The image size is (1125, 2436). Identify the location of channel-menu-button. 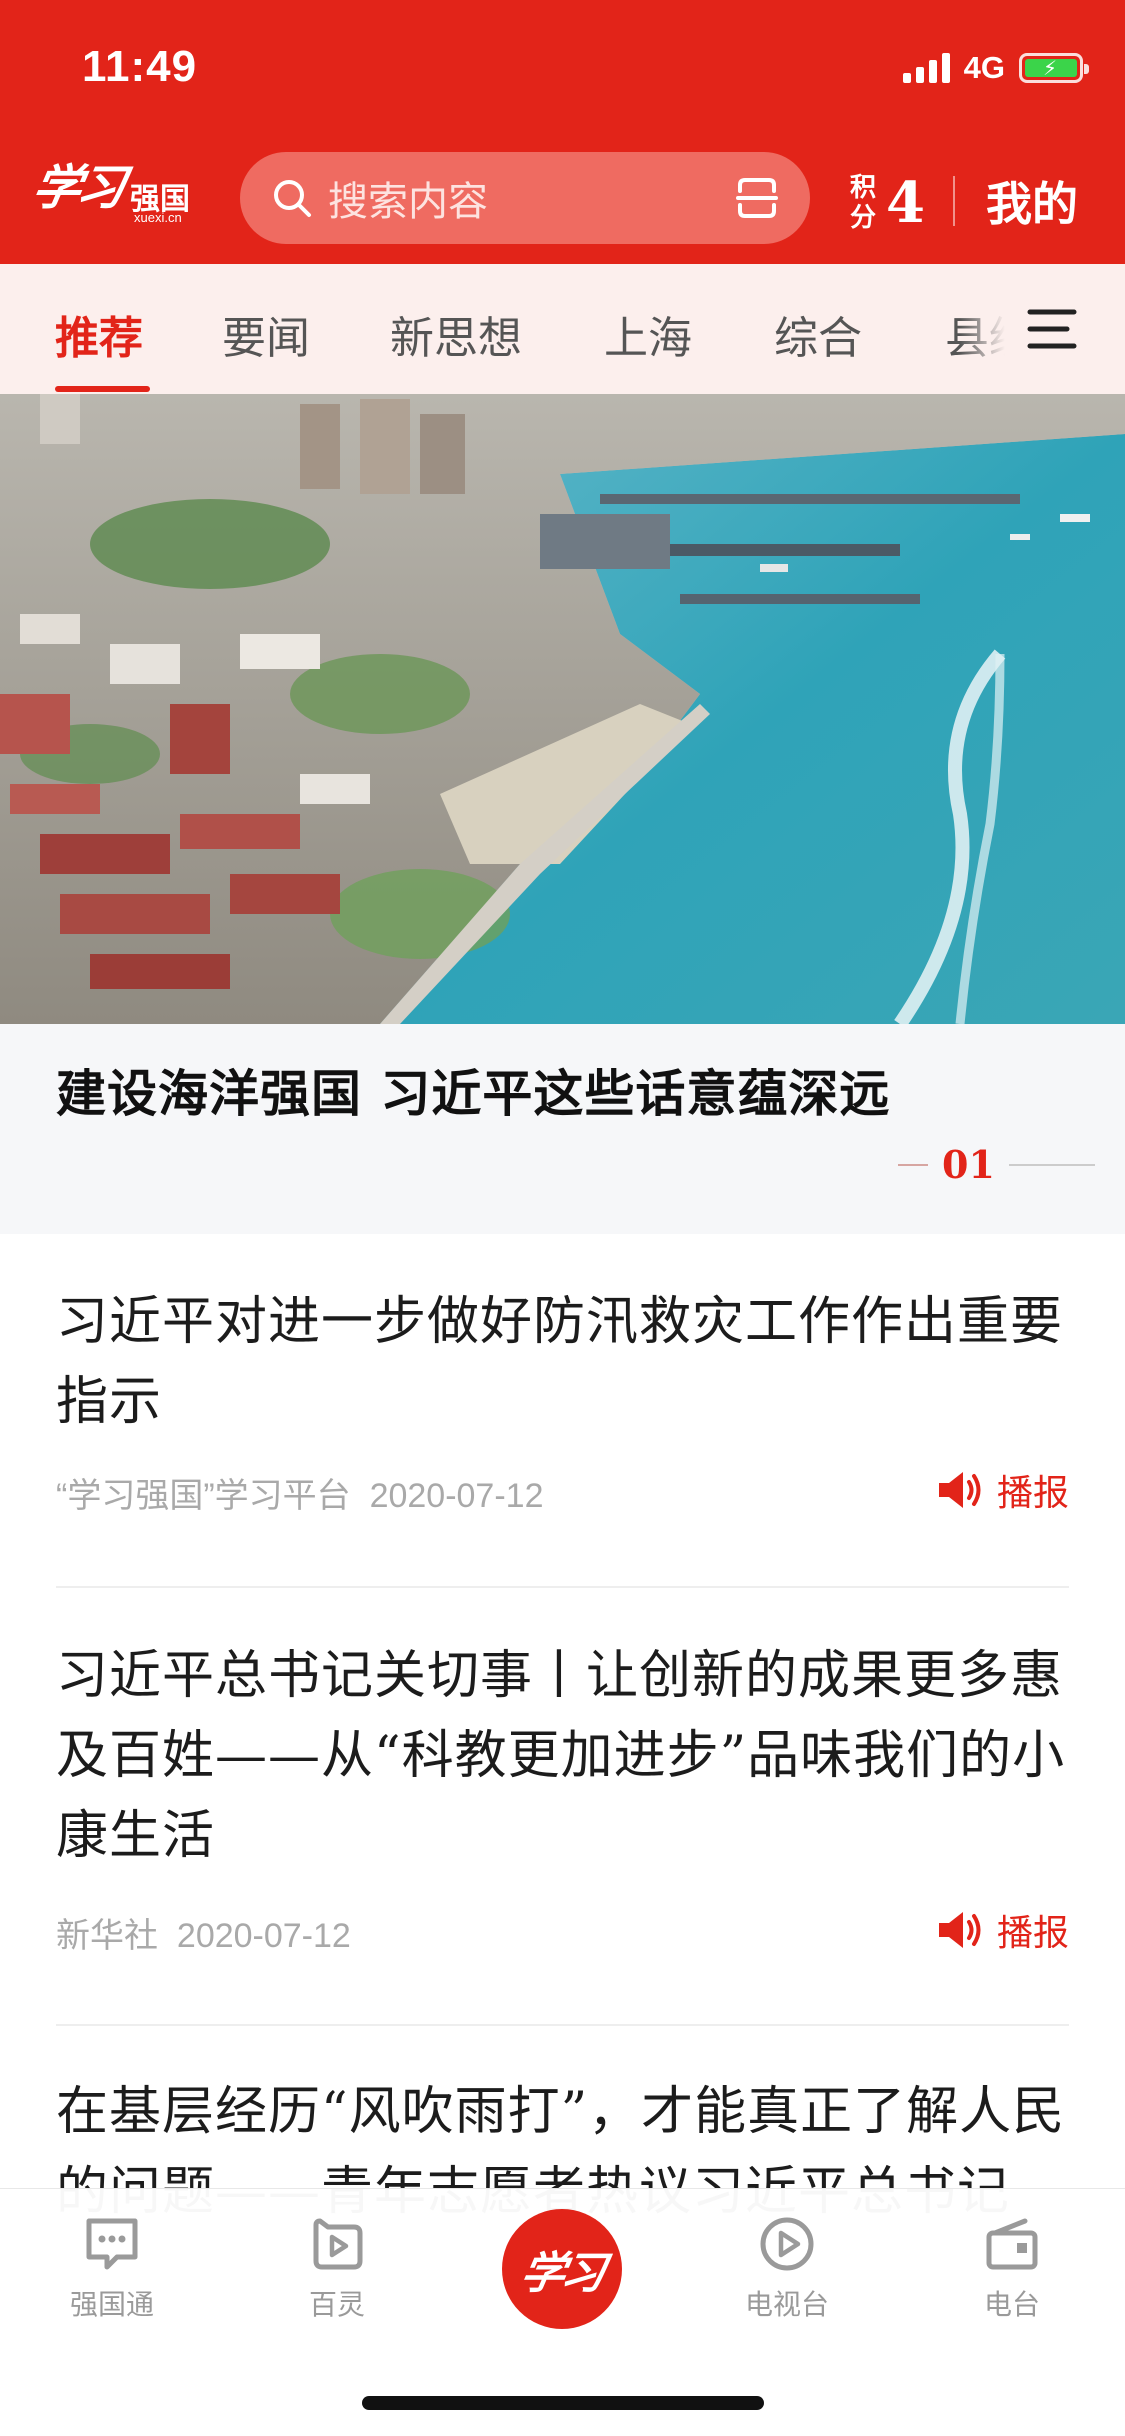
(1065, 329).